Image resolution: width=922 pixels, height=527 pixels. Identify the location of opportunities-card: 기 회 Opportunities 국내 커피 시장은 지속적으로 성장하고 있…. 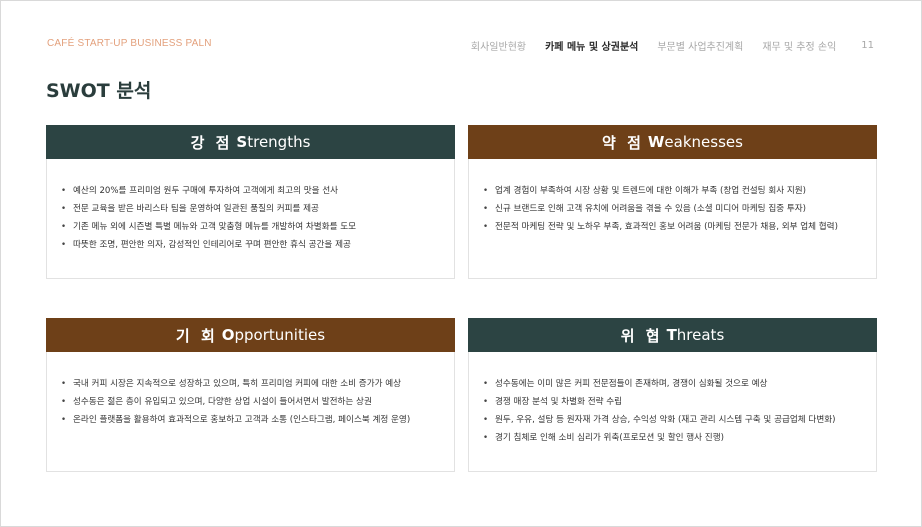
(250, 395).